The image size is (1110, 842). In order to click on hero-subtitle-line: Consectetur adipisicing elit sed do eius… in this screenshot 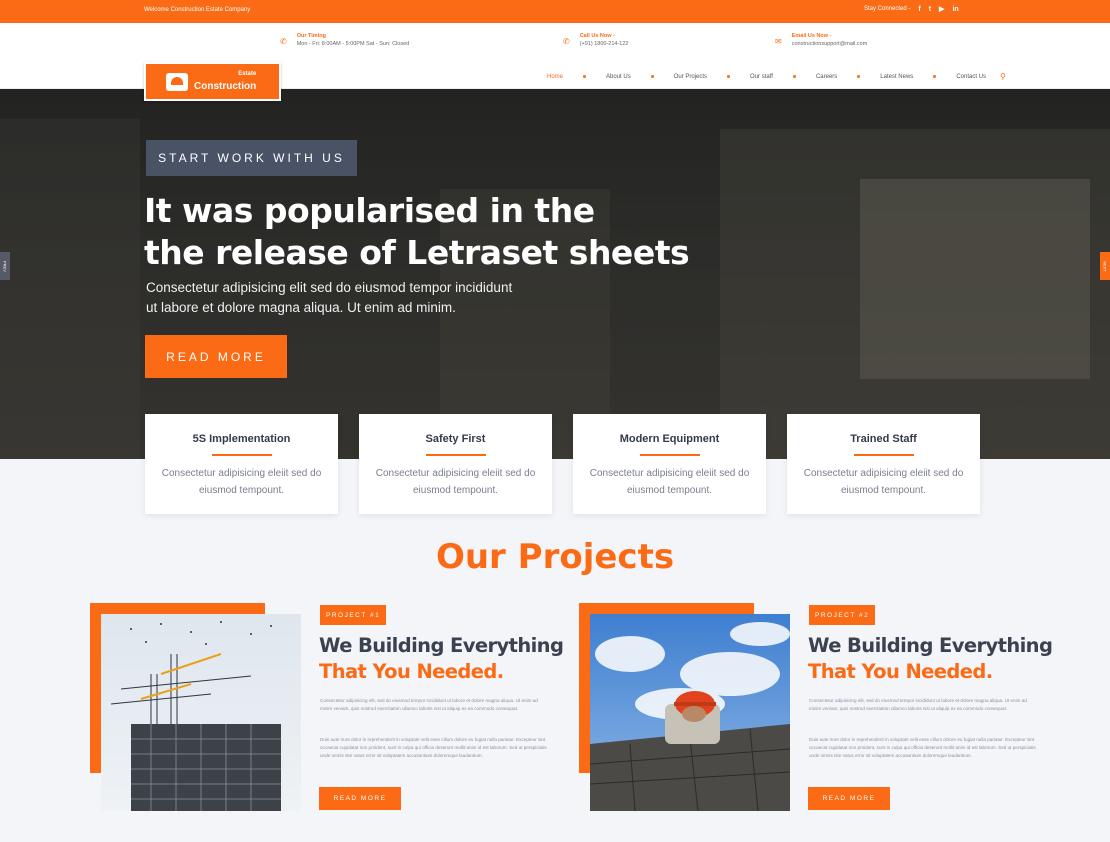, I will do `click(329, 287)`.